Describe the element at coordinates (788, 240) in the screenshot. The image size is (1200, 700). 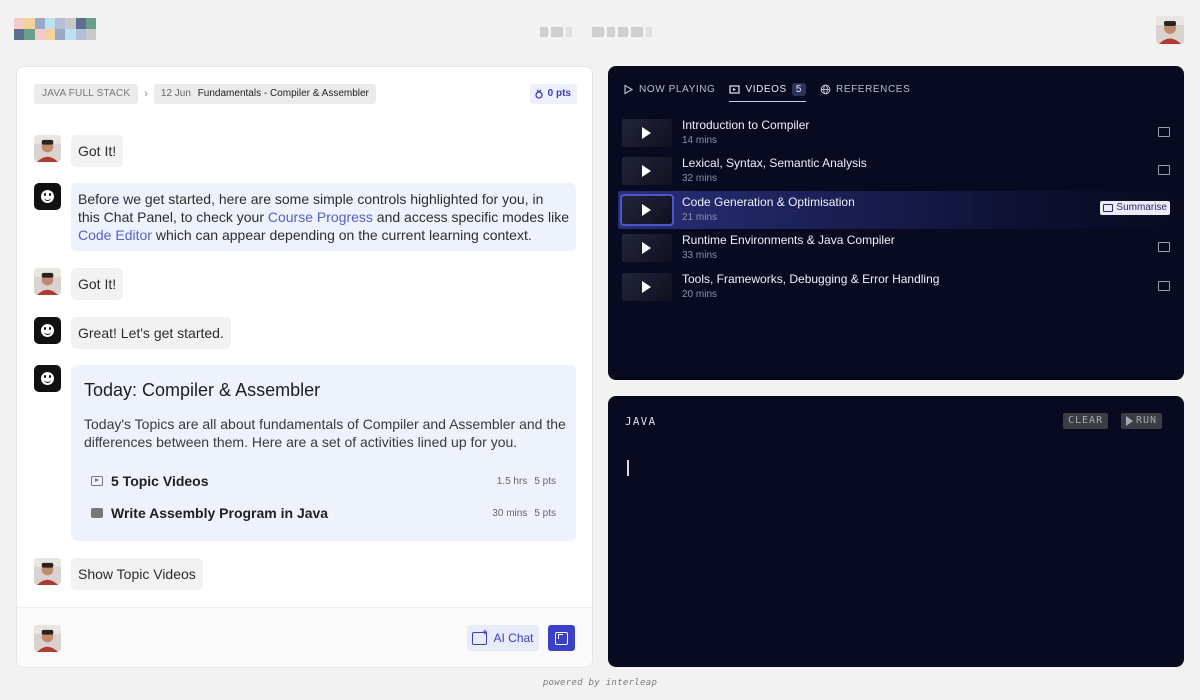
I see `video-title: Runtime Environments & Java Compiler` at that location.